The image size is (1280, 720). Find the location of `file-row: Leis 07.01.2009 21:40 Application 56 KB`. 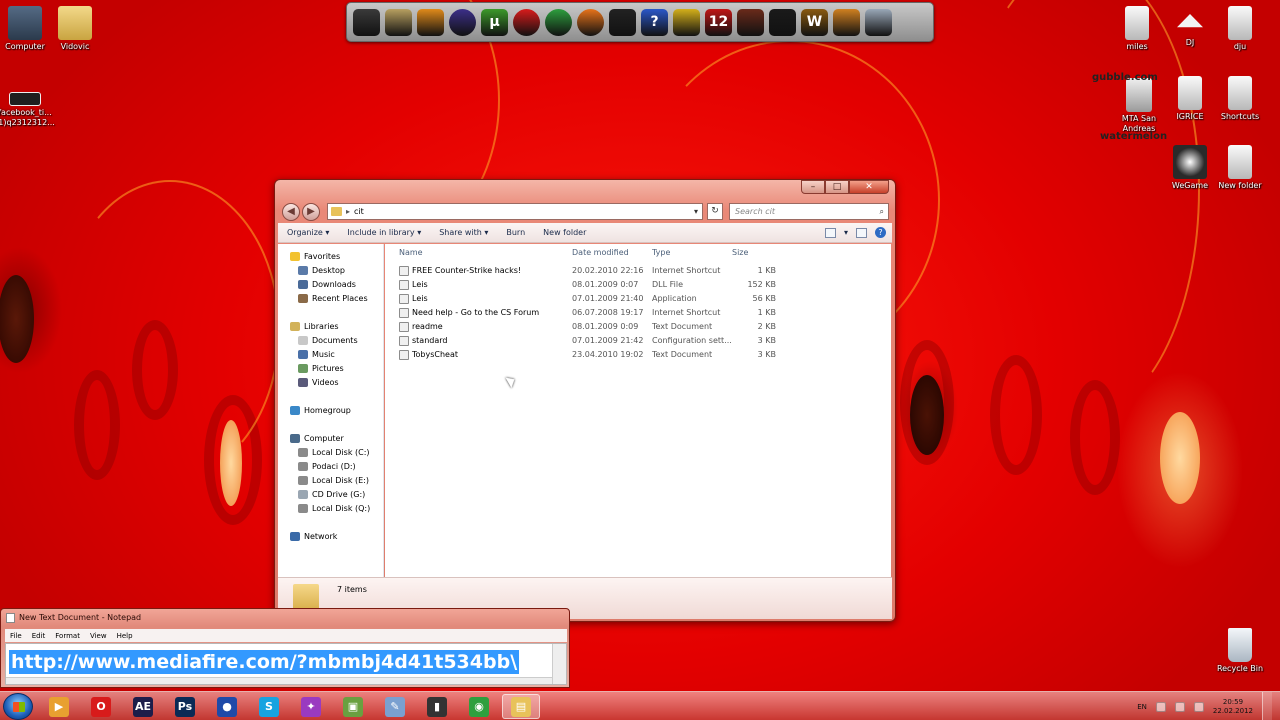

file-row: Leis 07.01.2009 21:40 Application 56 KB is located at coordinates (638, 299).